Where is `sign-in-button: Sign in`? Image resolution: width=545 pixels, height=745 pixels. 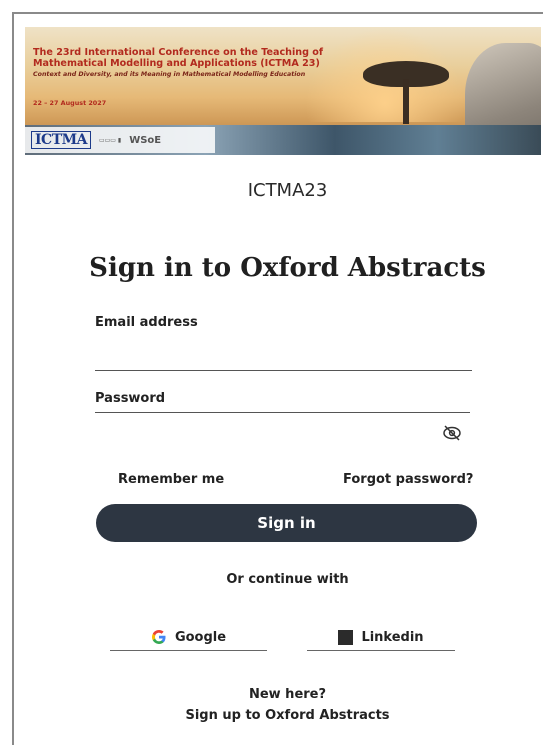
sign-in-button: Sign in is located at coordinates (286, 523).